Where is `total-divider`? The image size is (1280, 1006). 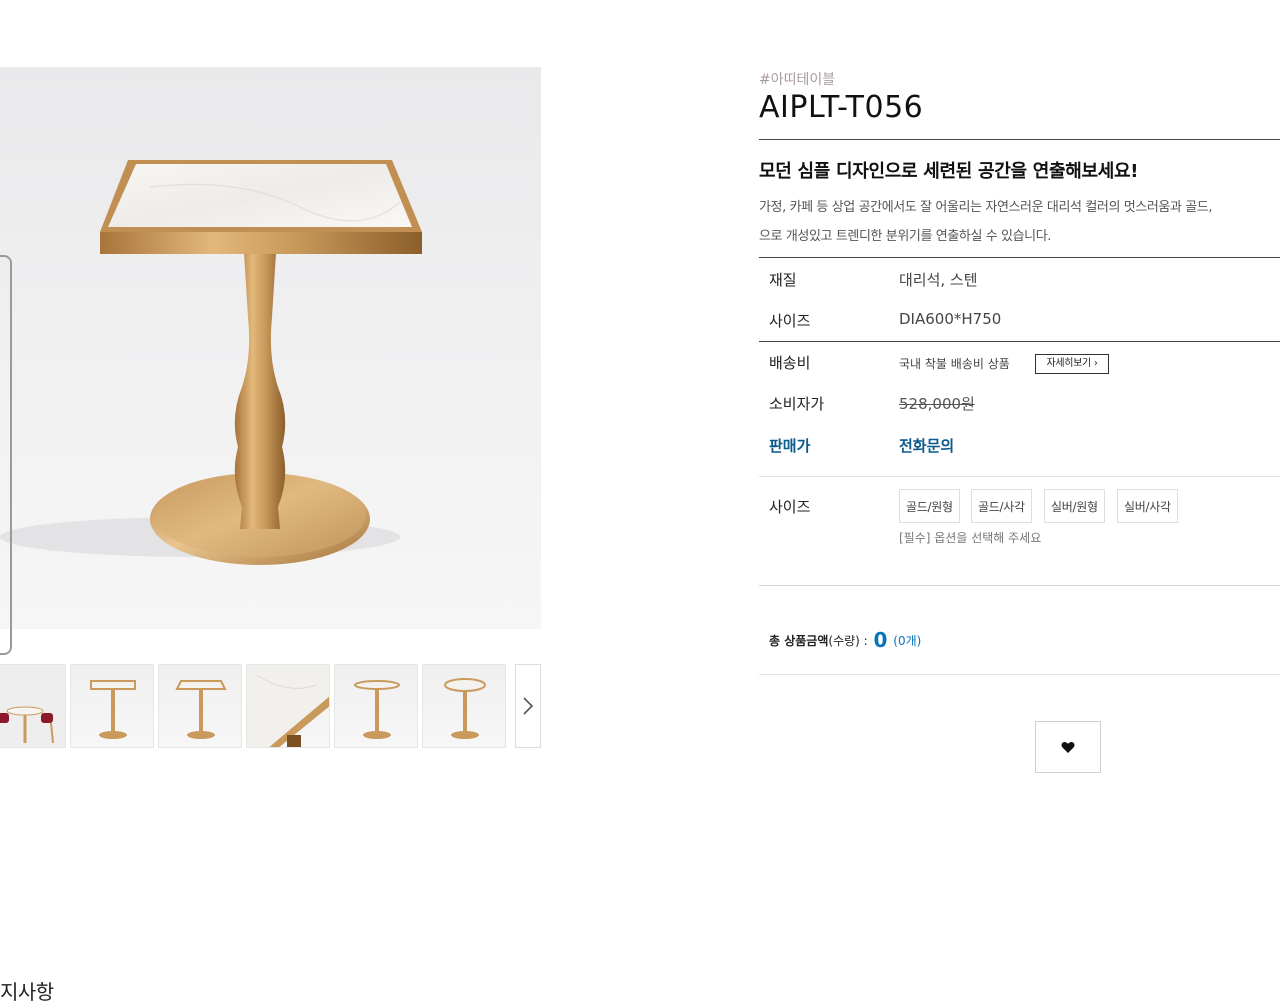 total-divider is located at coordinates (1019, 674).